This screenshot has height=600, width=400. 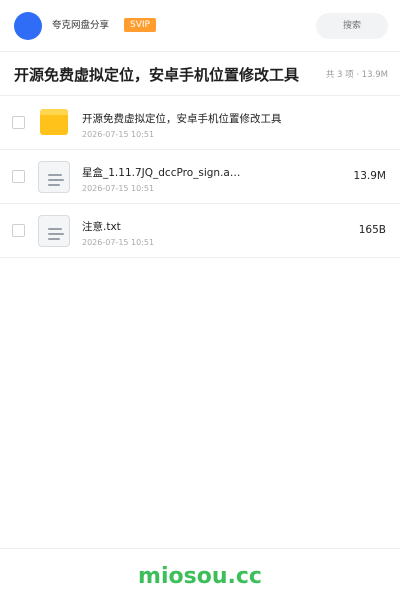 What do you see at coordinates (372, 230) in the screenshot?
I see `file-size: 165B` at bounding box center [372, 230].